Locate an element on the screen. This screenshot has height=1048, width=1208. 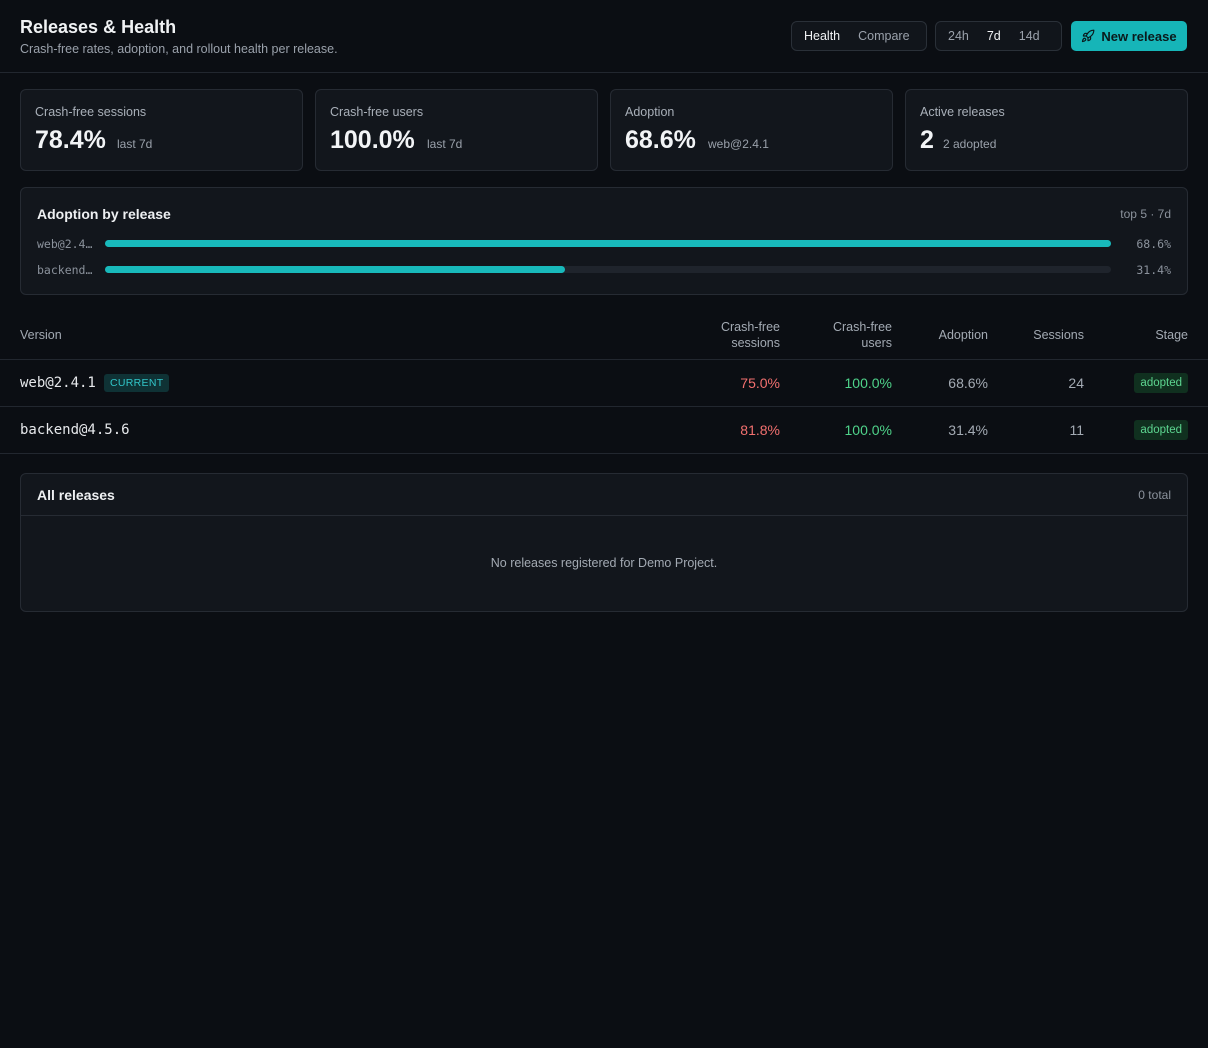
stat-label: Adoption is located at coordinates (650, 112).